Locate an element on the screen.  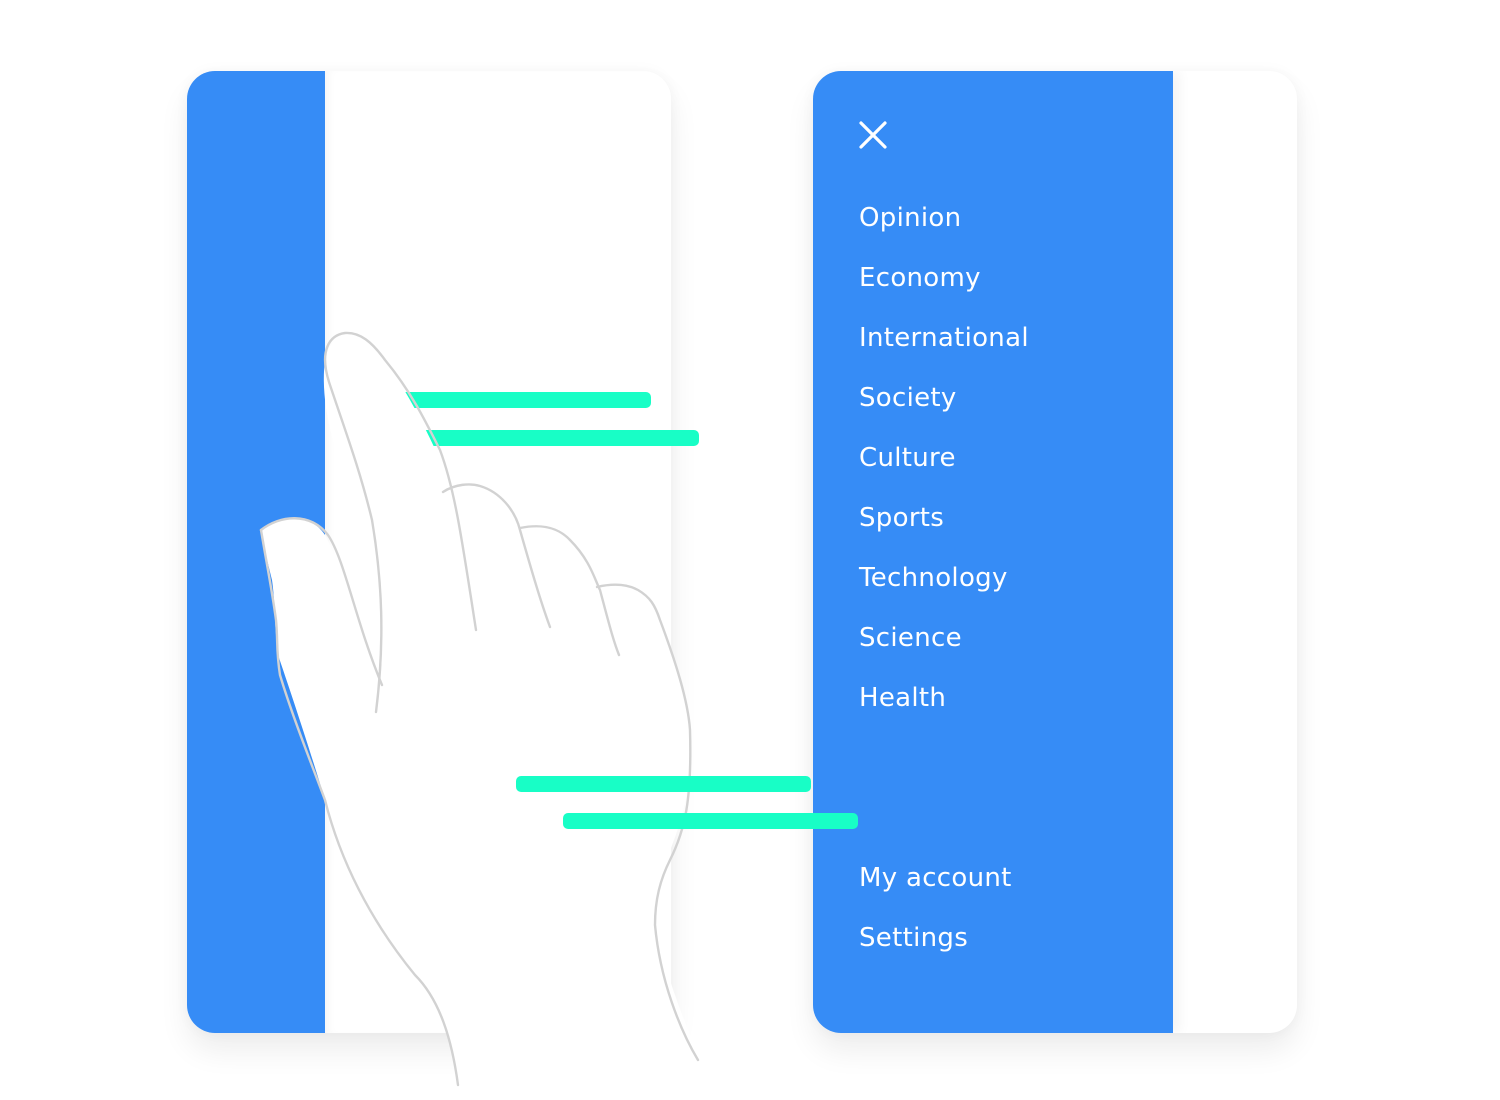
menu-item-international: International is located at coordinates (944, 338).